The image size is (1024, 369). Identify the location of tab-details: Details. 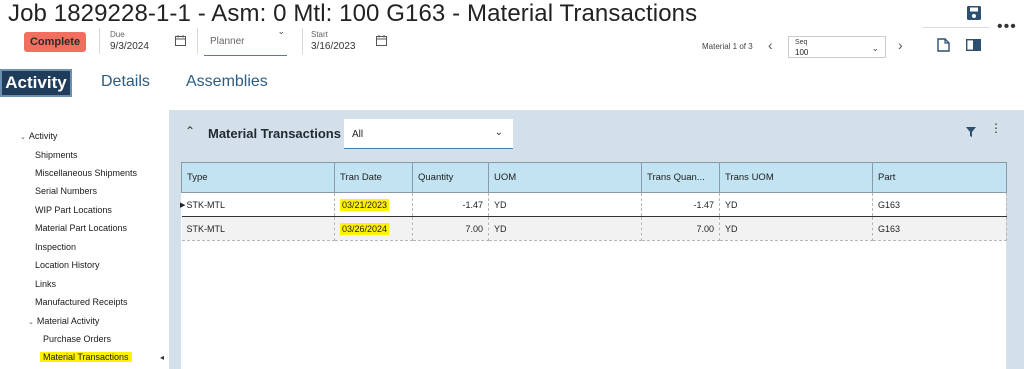
(125, 82).